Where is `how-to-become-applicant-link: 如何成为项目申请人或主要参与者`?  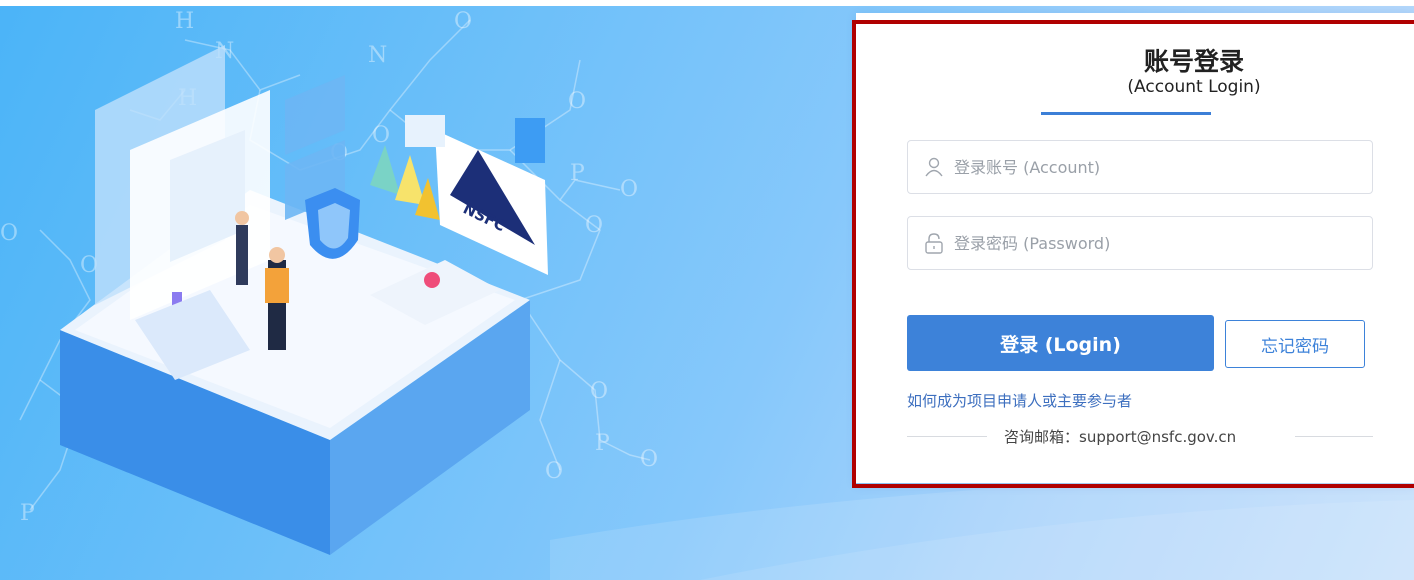 how-to-become-applicant-link: 如何成为项目申请人或主要参与者 is located at coordinates (1019, 400).